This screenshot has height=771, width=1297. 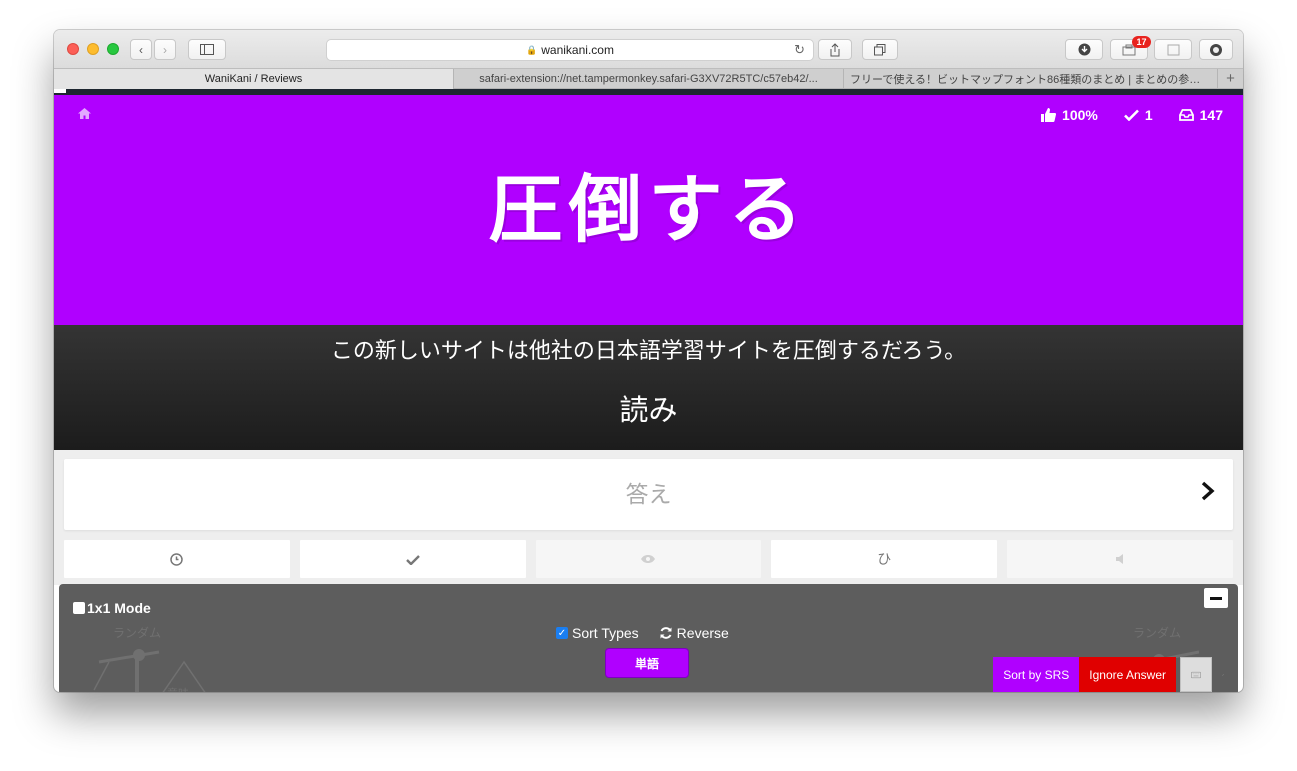 I want to click on download-icon, so click(x=1084, y=49).